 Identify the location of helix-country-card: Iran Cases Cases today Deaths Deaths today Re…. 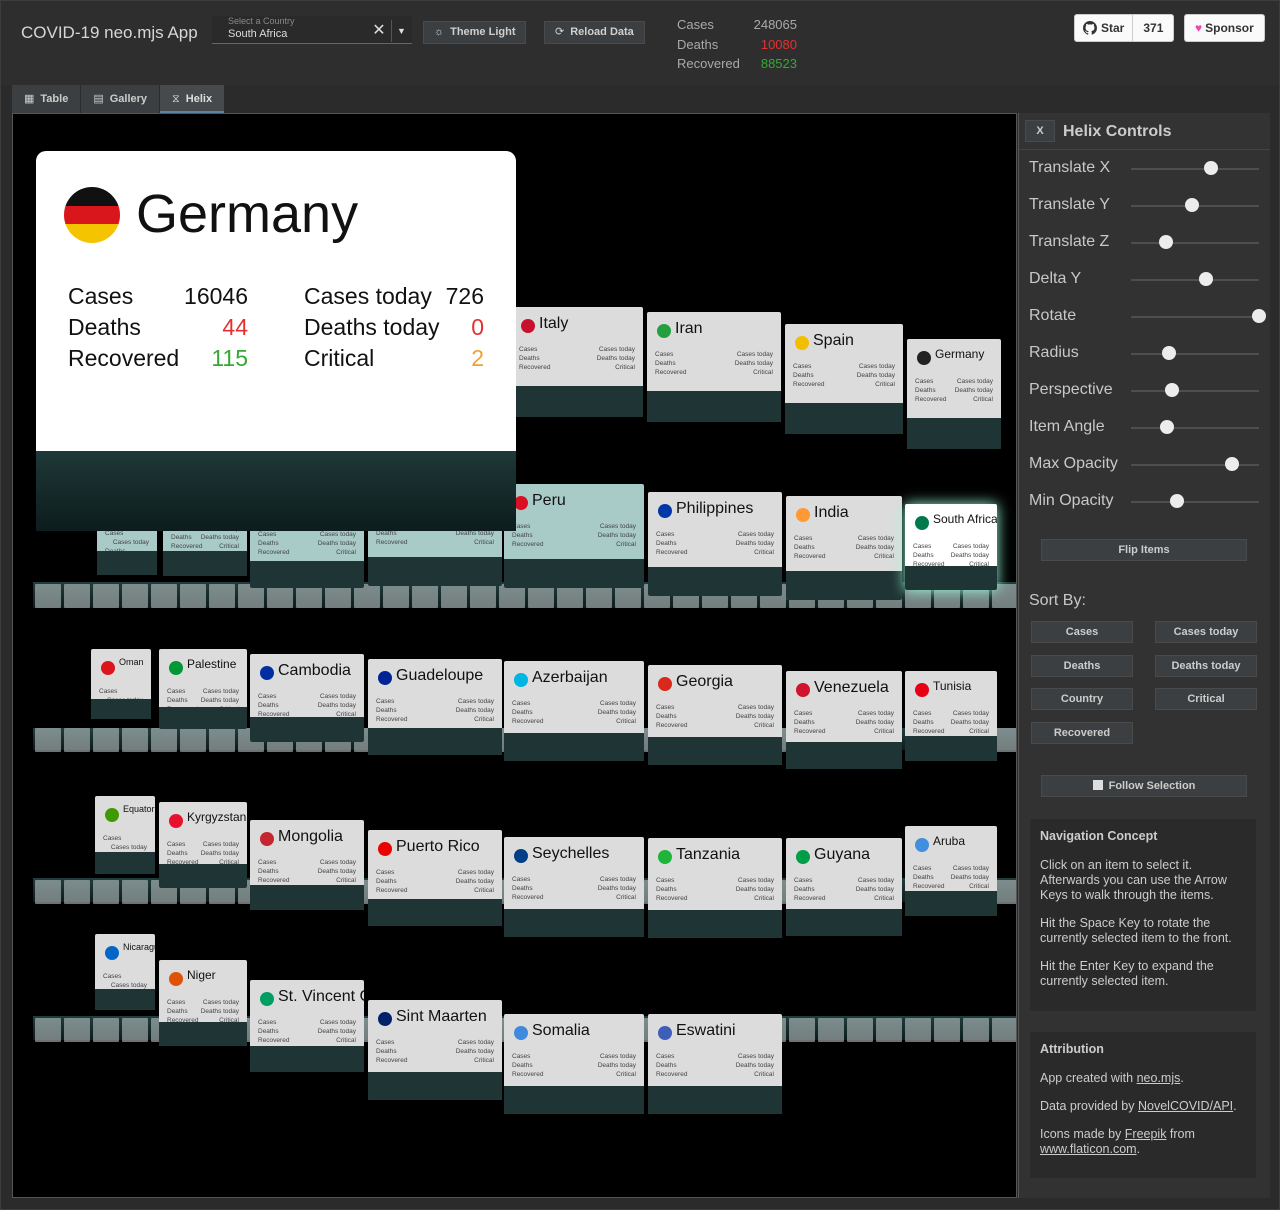
(714, 367).